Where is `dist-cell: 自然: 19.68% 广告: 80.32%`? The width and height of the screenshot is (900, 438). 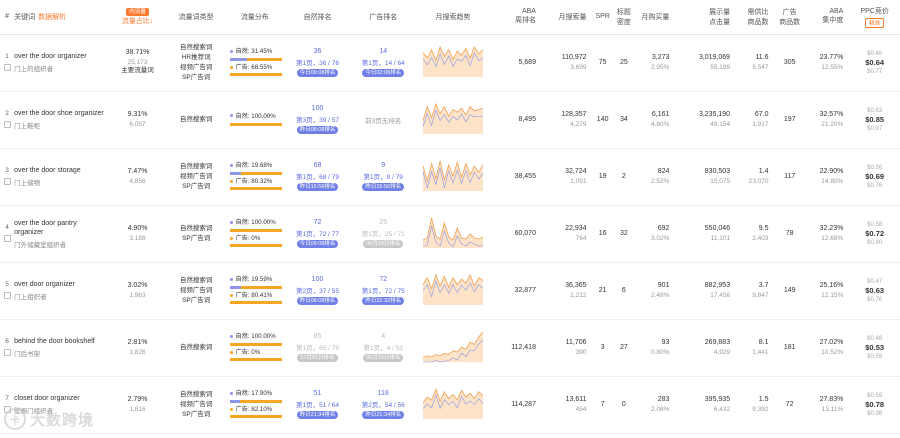 dist-cell: 自然: 19.68% 广告: 80.32% is located at coordinates (255, 177).